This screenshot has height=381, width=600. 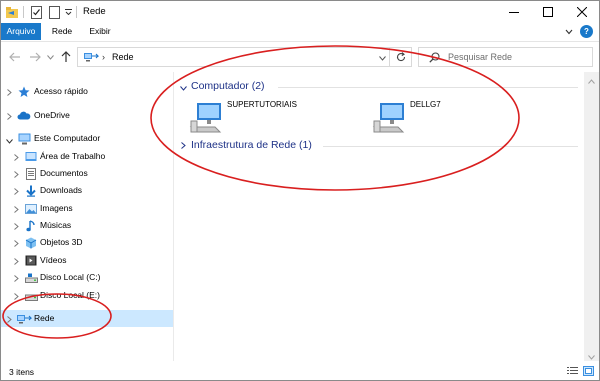 What do you see at coordinates (52, 115) in the screenshot?
I see `sidebar-item-label: OneDrive` at bounding box center [52, 115].